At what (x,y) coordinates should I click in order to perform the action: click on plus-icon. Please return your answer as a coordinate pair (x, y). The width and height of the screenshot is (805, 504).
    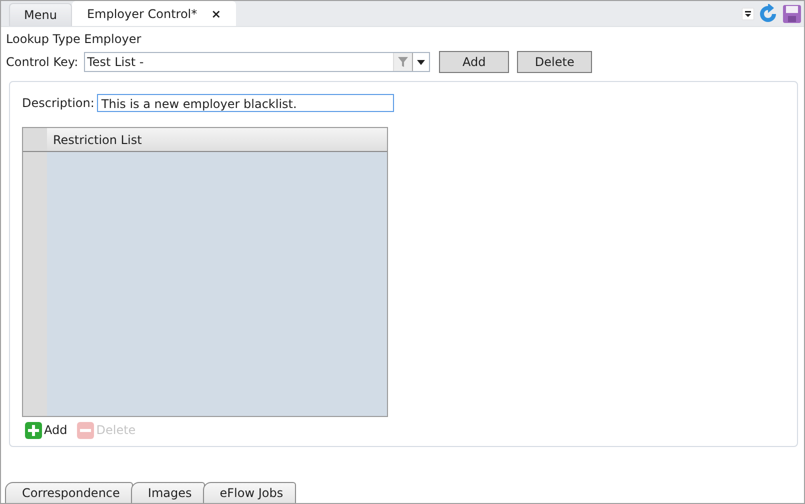
    Looking at the image, I should click on (33, 430).